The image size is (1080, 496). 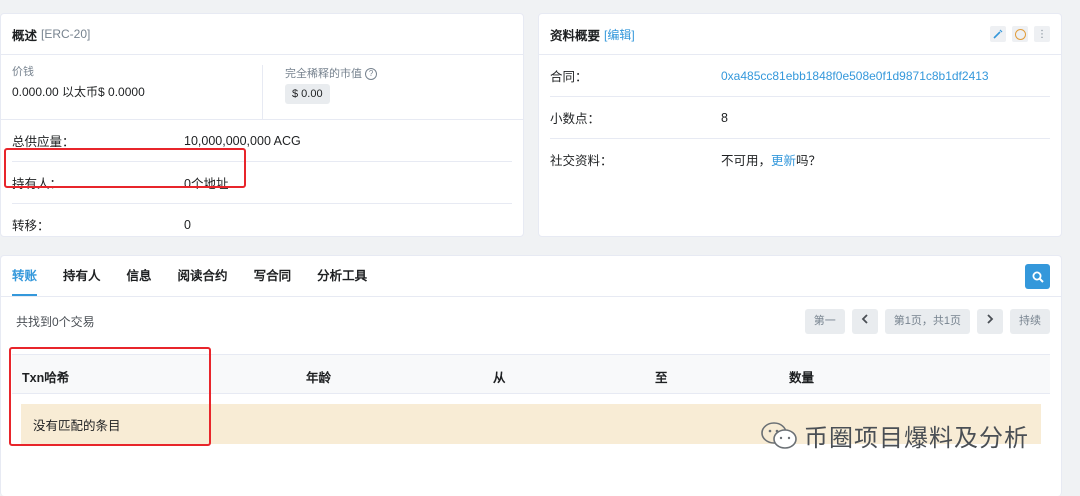 What do you see at coordinates (31, 226) in the screenshot?
I see `transfers-label: 转移：` at bounding box center [31, 226].